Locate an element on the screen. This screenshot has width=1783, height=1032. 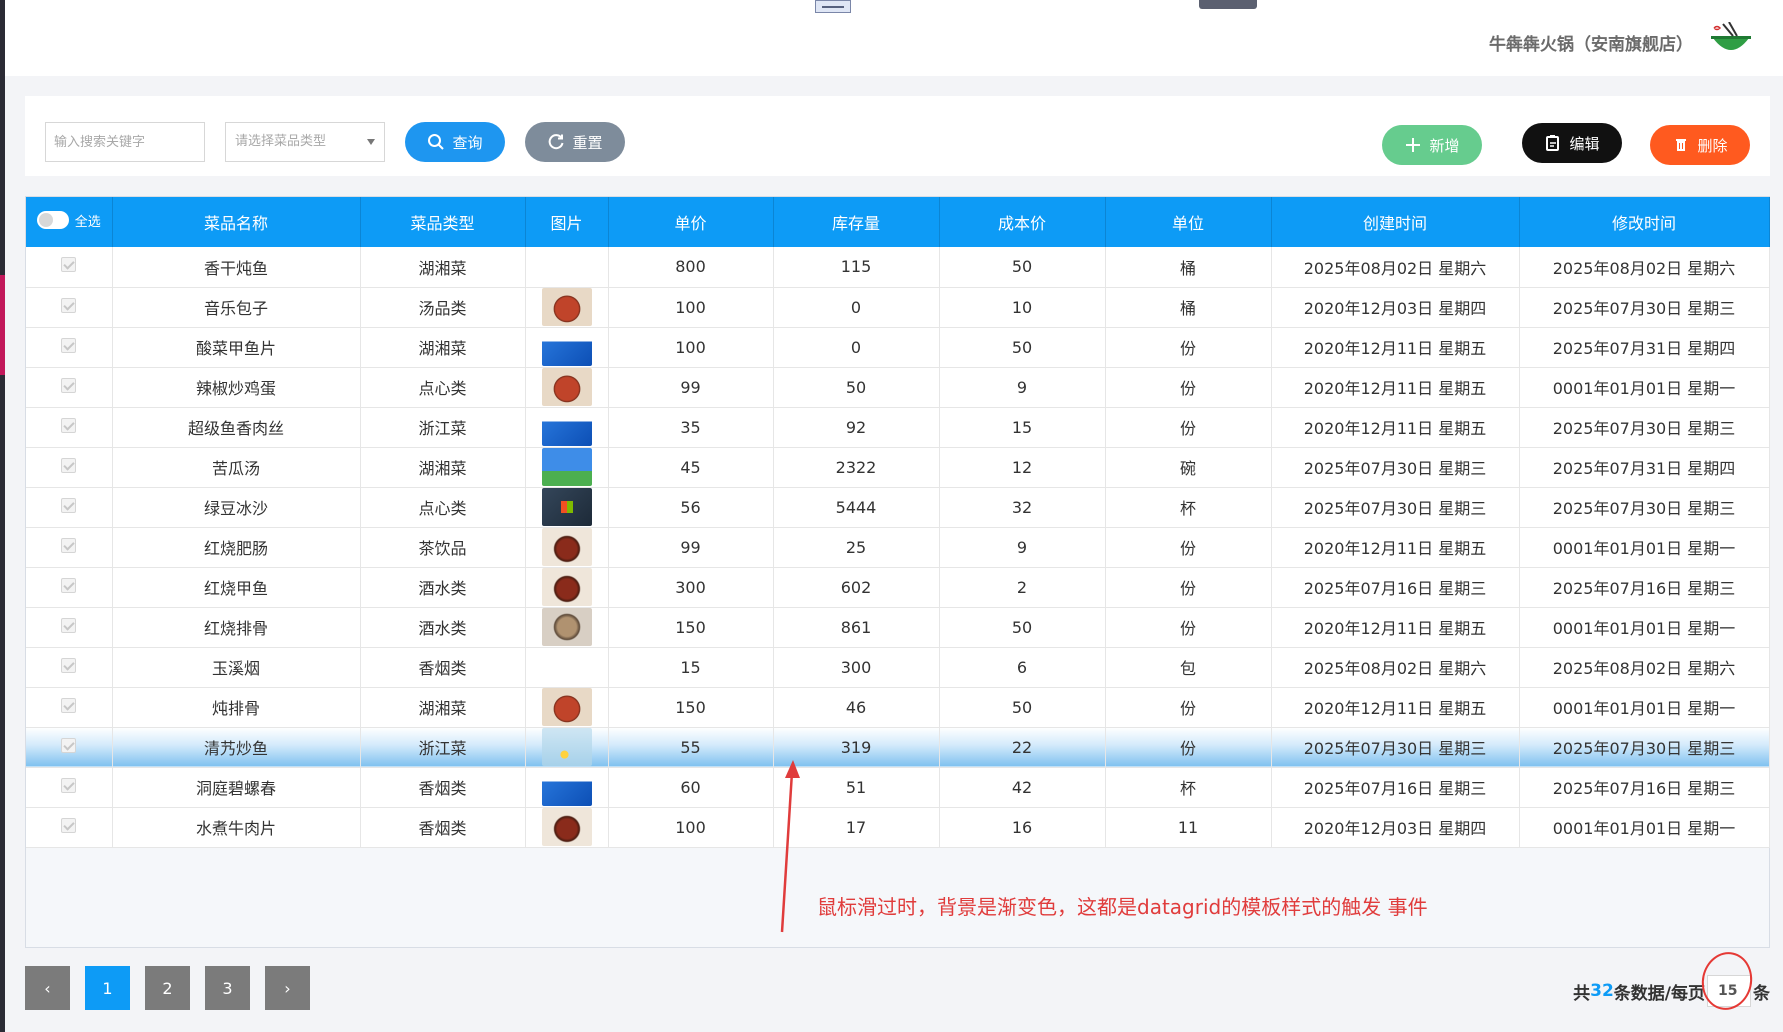
caret-down-icon is located at coordinates (371, 142).